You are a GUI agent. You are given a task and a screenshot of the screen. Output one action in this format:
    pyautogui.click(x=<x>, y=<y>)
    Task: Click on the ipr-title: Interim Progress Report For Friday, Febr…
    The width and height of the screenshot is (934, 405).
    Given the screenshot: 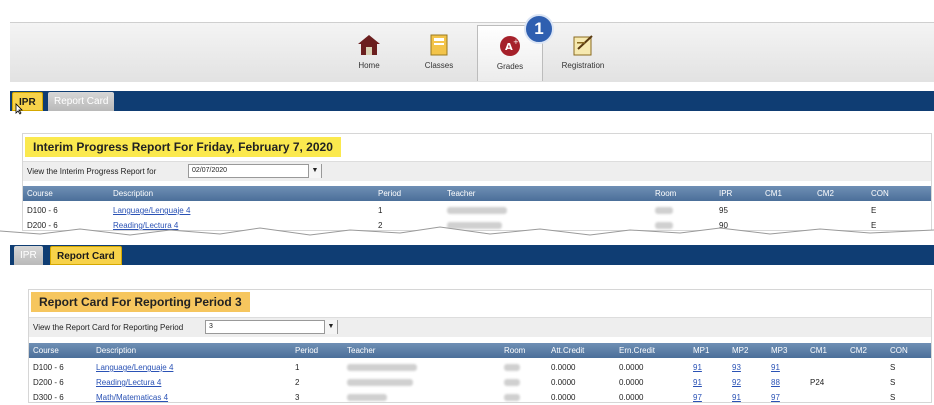 What is the action you would take?
    pyautogui.click(x=183, y=147)
    